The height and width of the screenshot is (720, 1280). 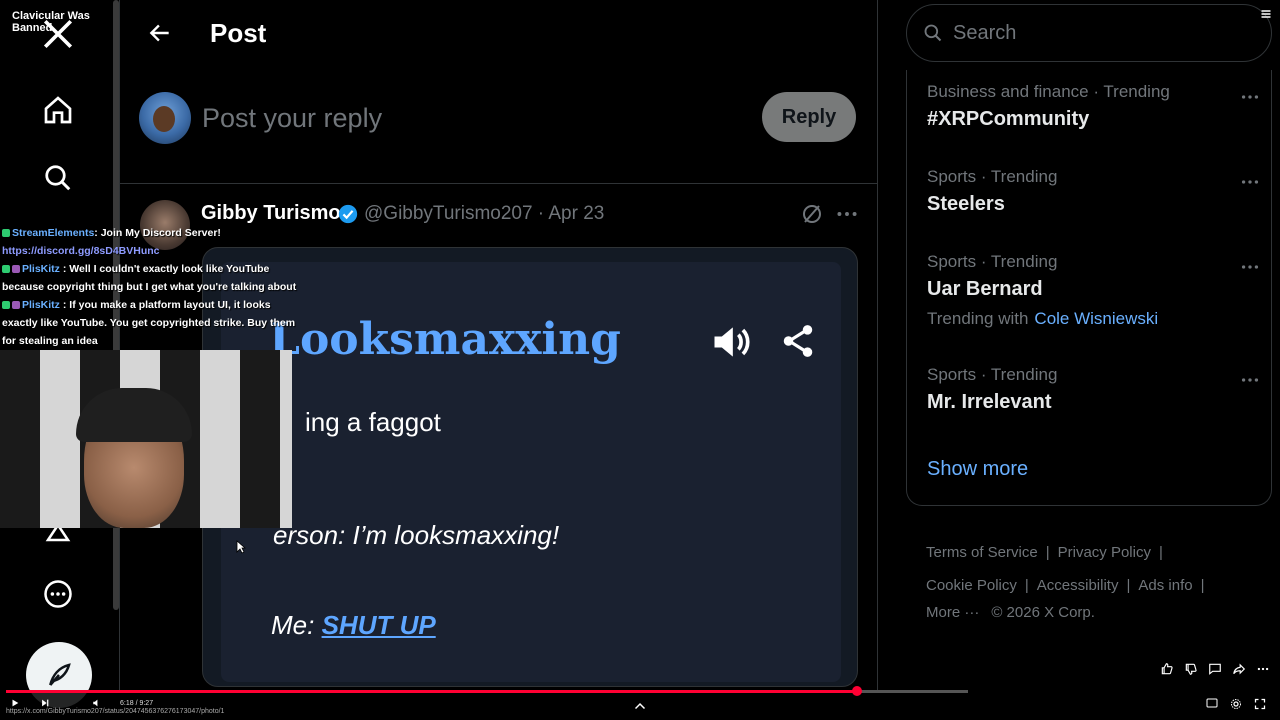 What do you see at coordinates (241, 547) in the screenshot?
I see `mouse-cursor-icon` at bounding box center [241, 547].